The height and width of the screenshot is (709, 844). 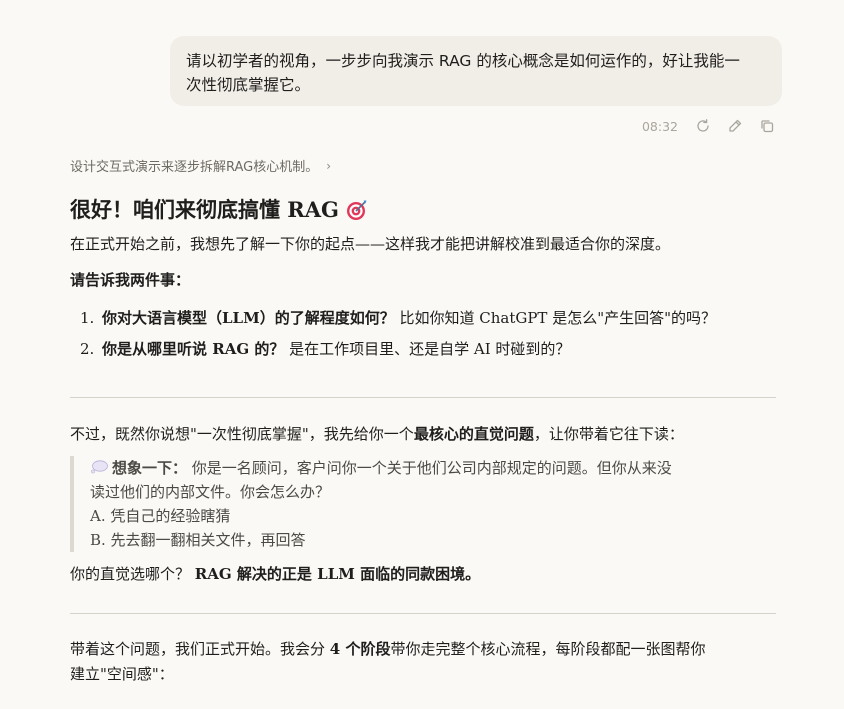 I want to click on user-message-line-2: 次性彻底掌握它。, so click(x=248, y=85).